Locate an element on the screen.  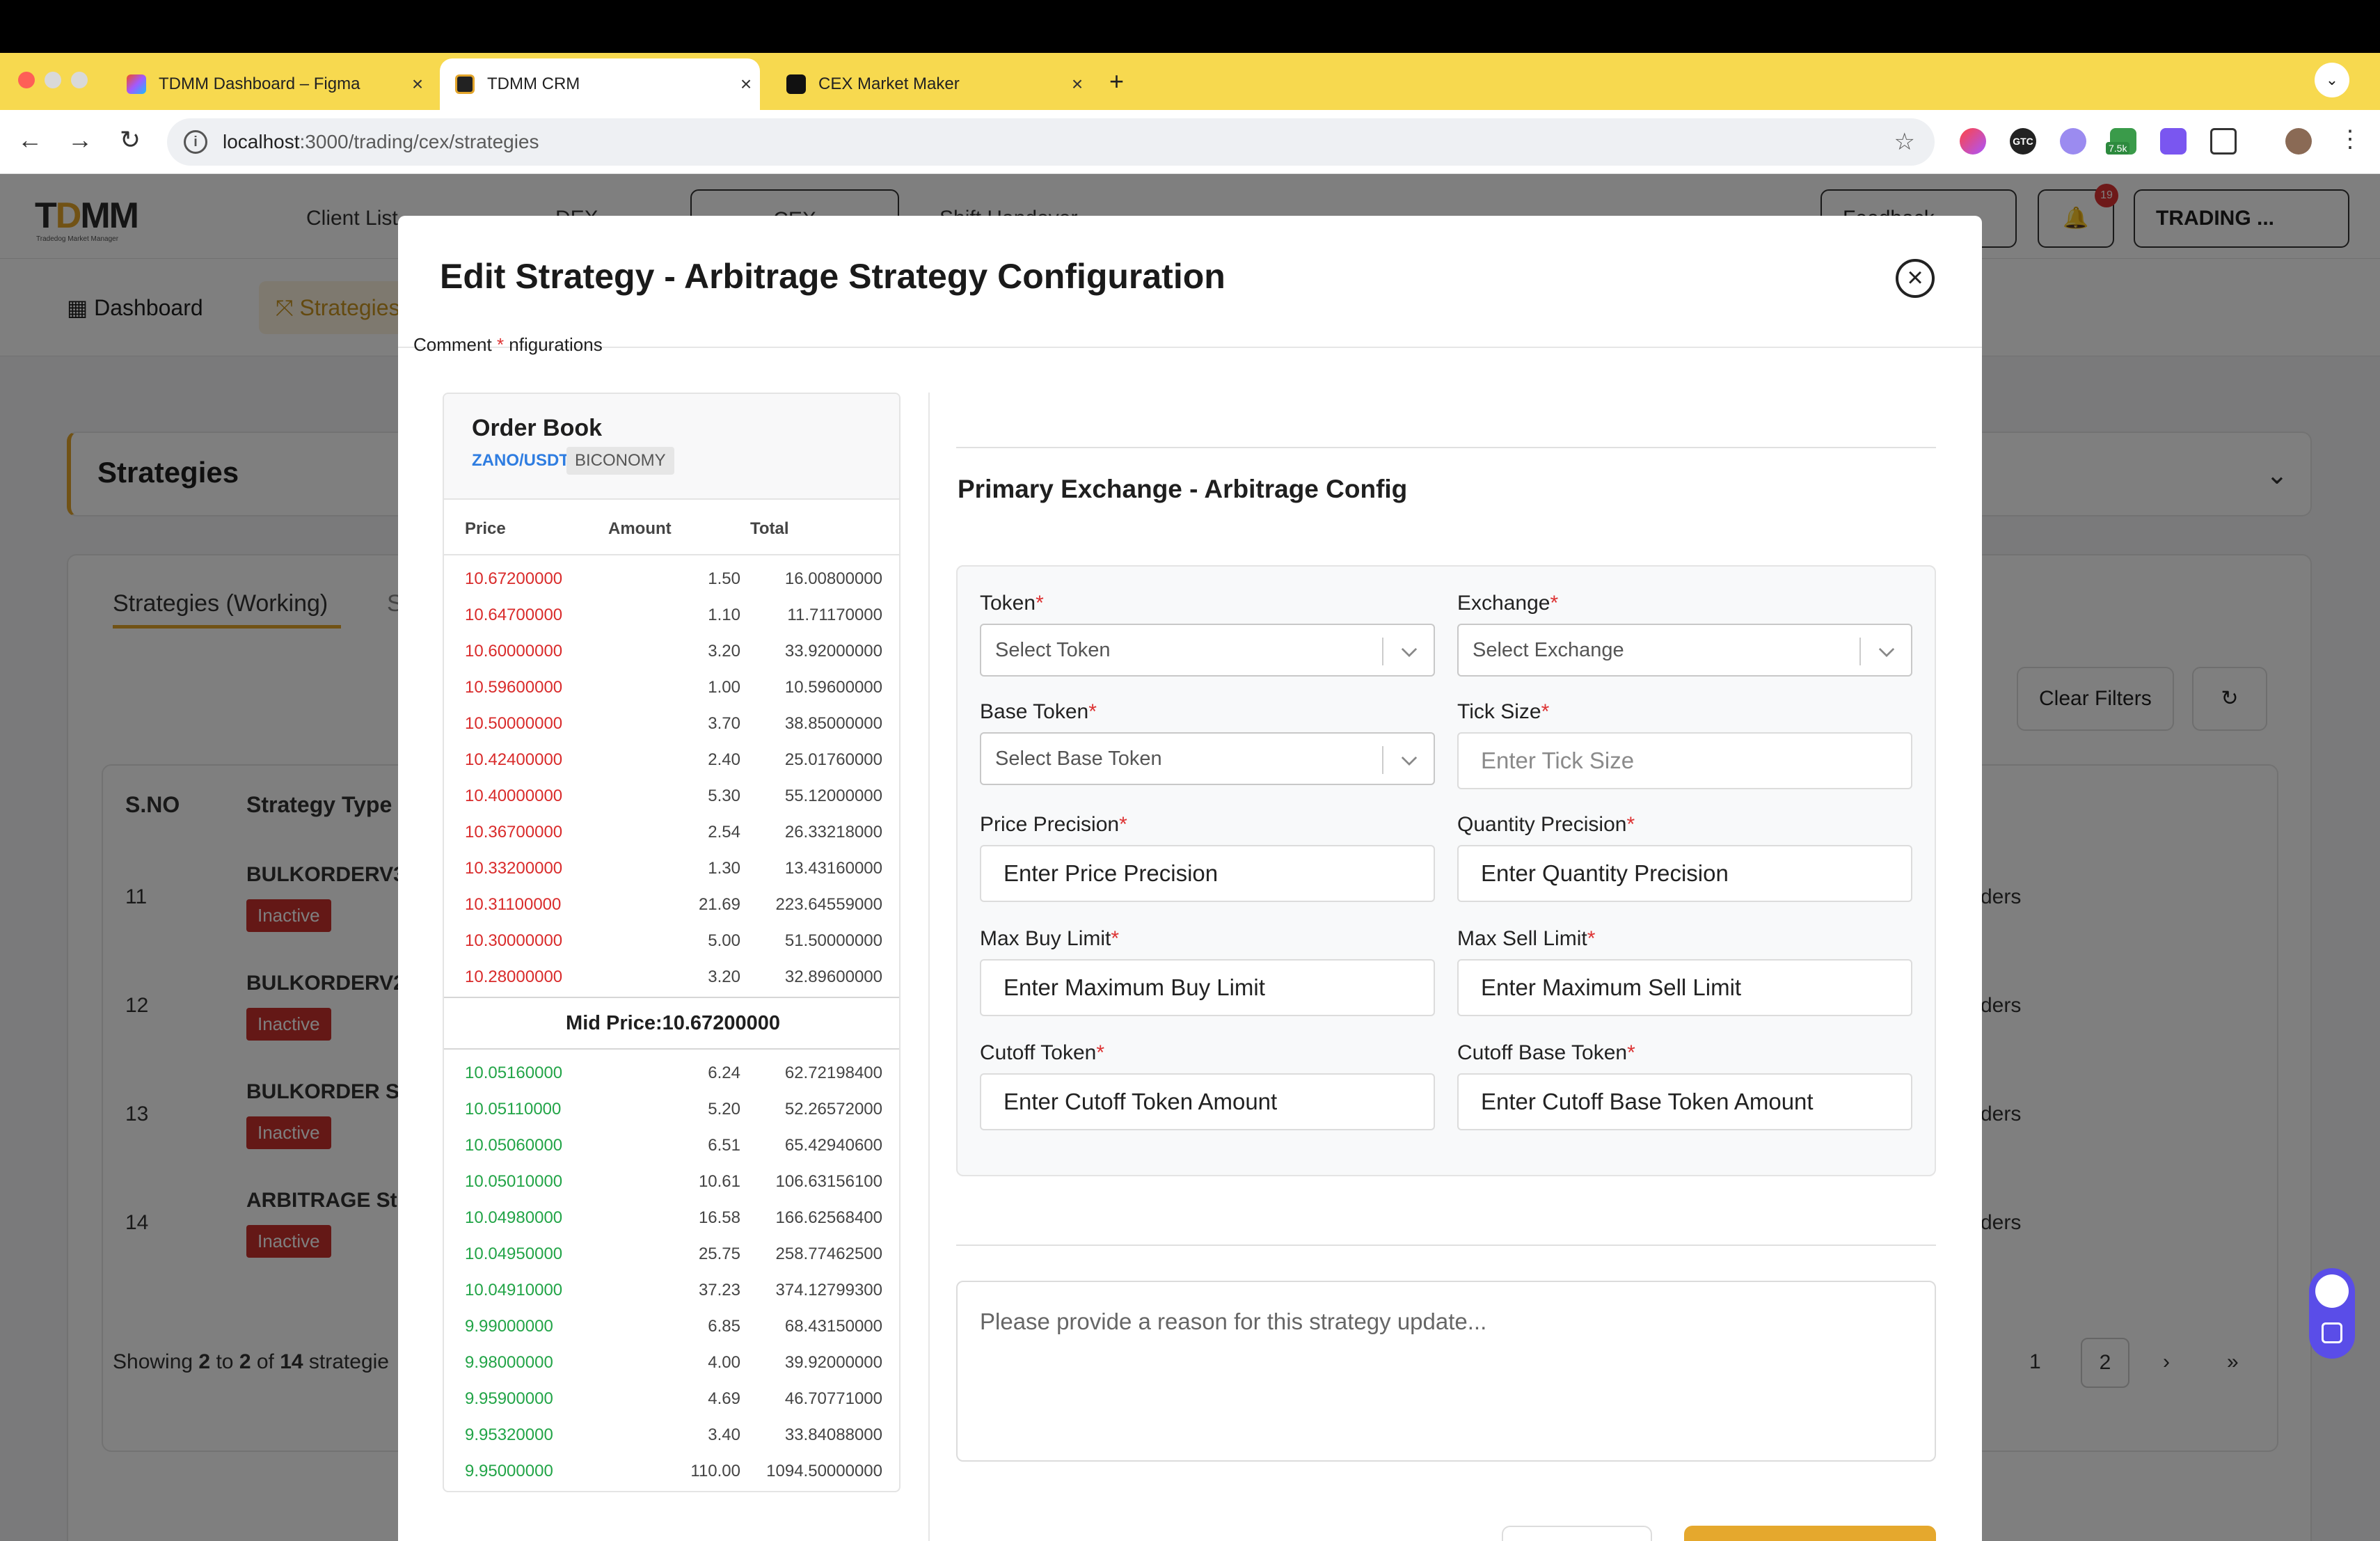
update-reason-textarea is located at coordinates (1446, 1371).